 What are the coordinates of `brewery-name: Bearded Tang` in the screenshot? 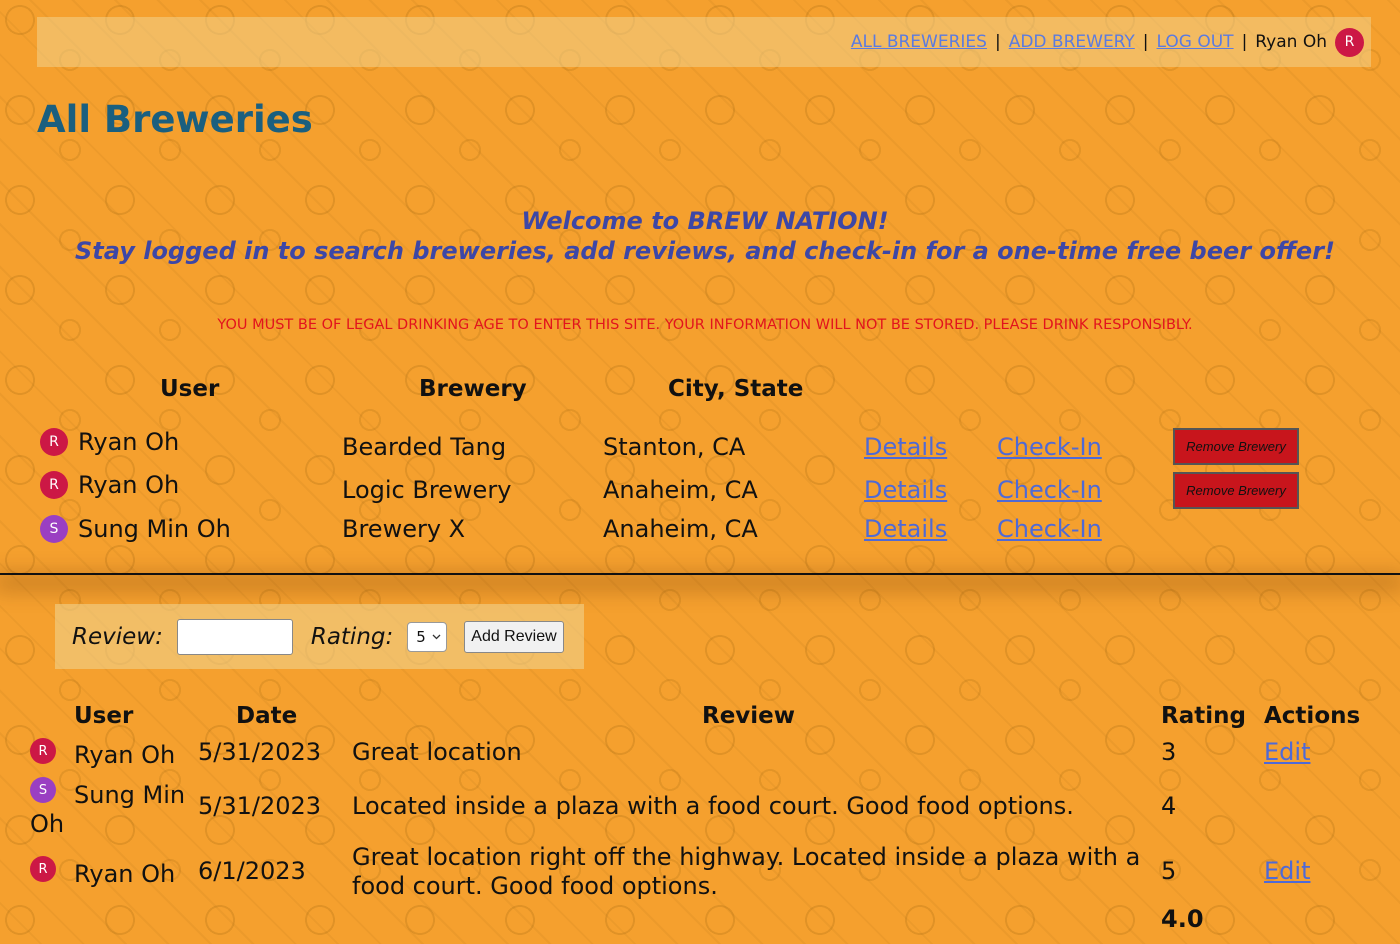 It's located at (424, 447).